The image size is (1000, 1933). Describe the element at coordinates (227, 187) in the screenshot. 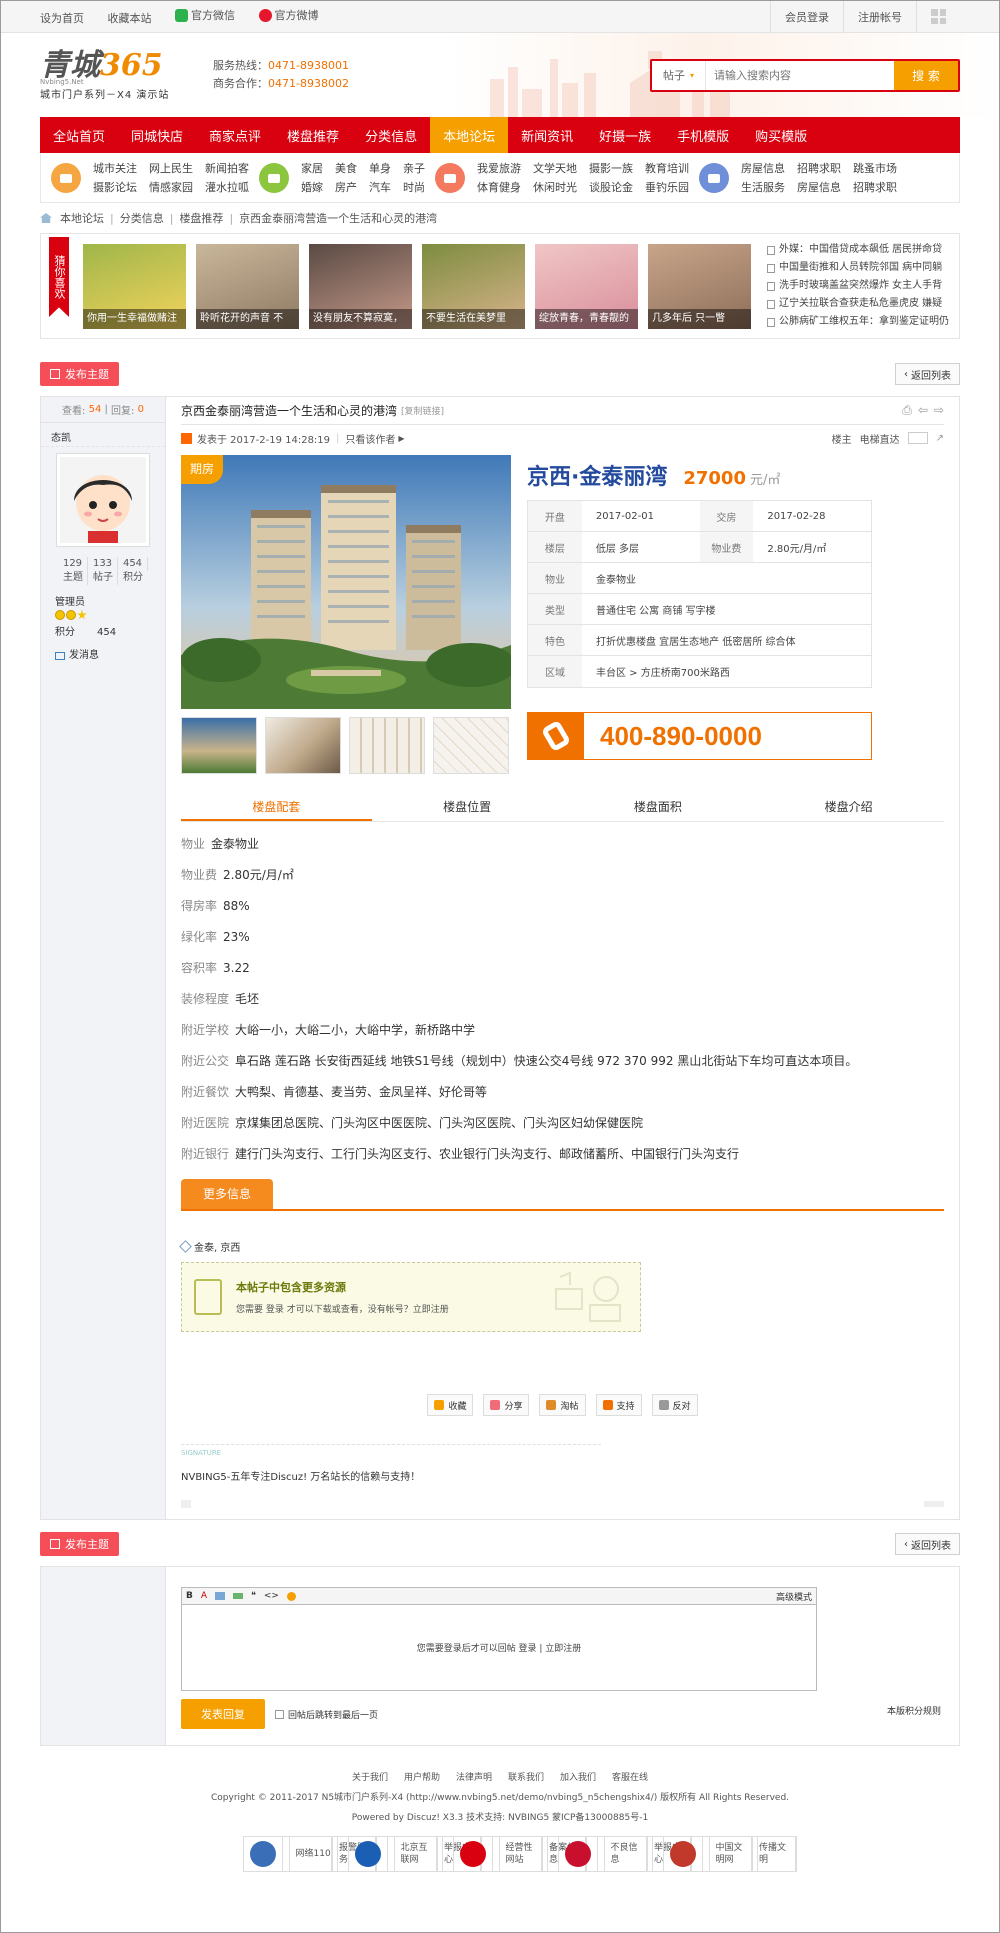

I see `subnav-link: 灌水拉呱` at that location.